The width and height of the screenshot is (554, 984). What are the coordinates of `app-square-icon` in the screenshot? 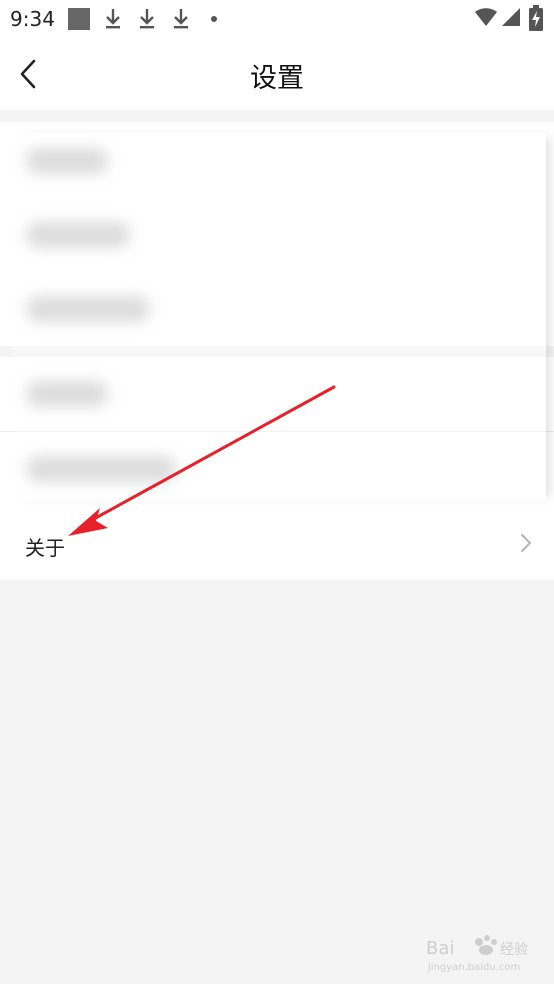 It's located at (79, 19).